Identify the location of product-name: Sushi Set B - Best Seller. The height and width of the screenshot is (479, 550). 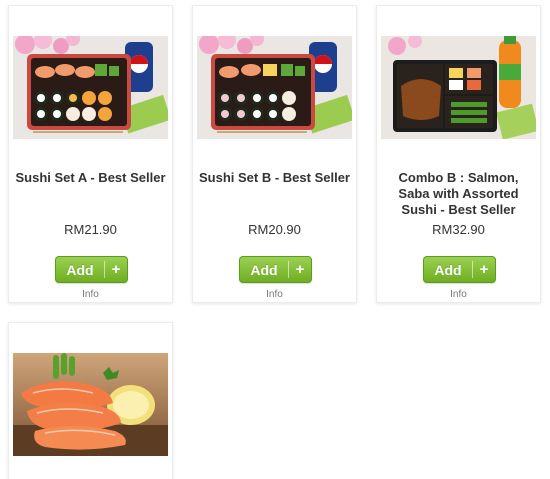
(274, 177).